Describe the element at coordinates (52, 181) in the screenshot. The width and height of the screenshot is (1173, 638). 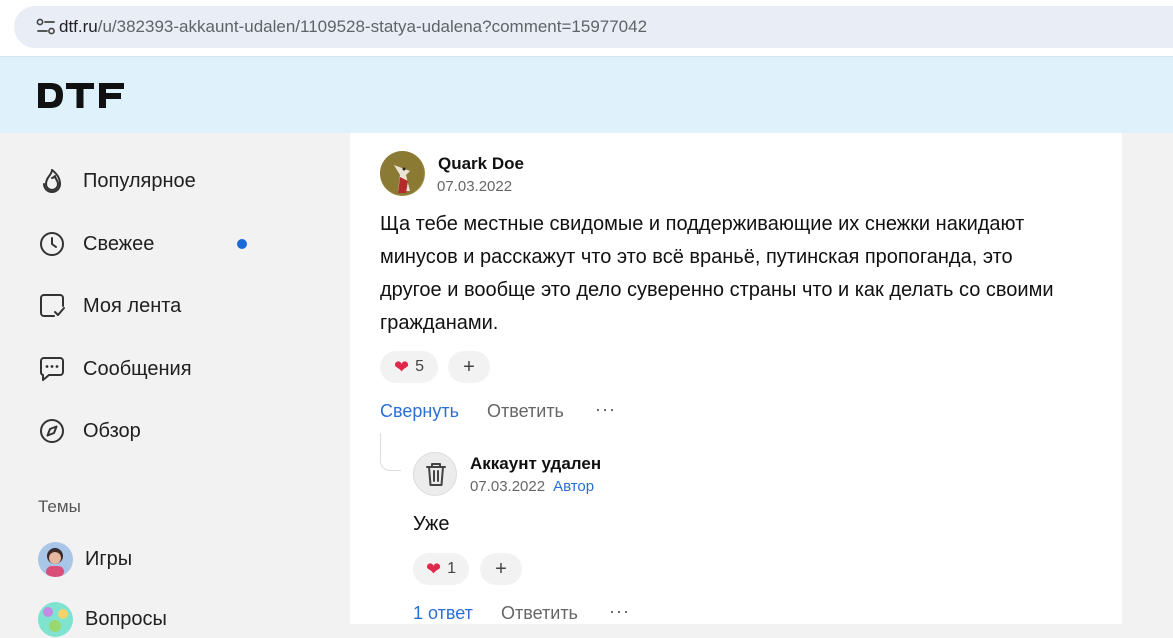
I see `flame-icon` at that location.